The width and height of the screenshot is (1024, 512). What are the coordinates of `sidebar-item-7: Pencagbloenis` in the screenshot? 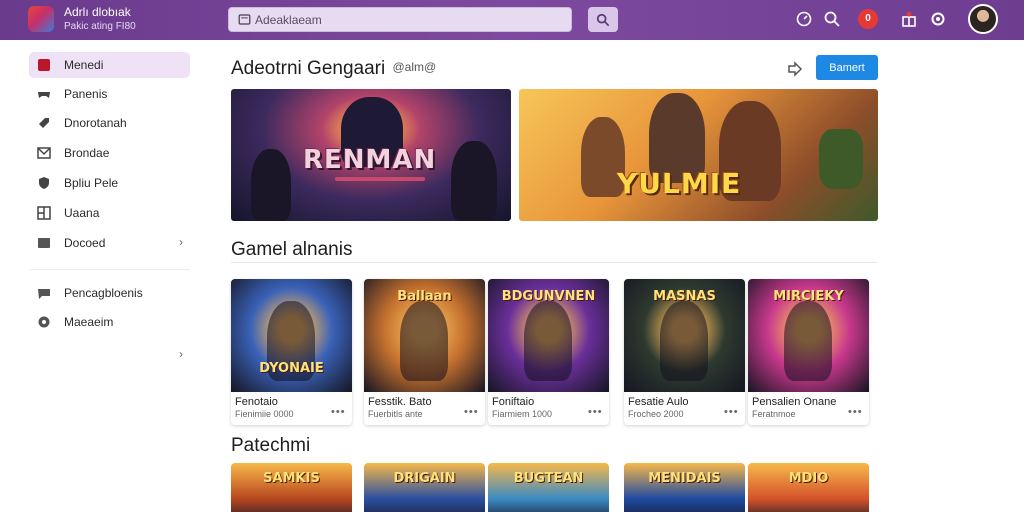 It's located at (109, 293).